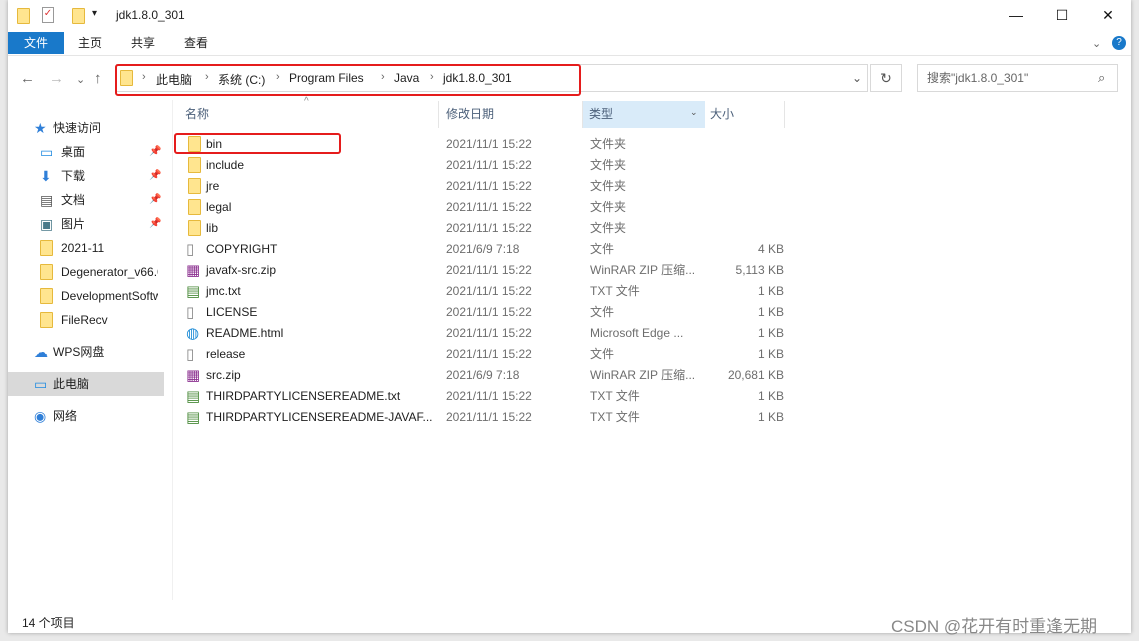 This screenshot has width=1139, height=641. I want to click on file-name: README.html, so click(245, 333).